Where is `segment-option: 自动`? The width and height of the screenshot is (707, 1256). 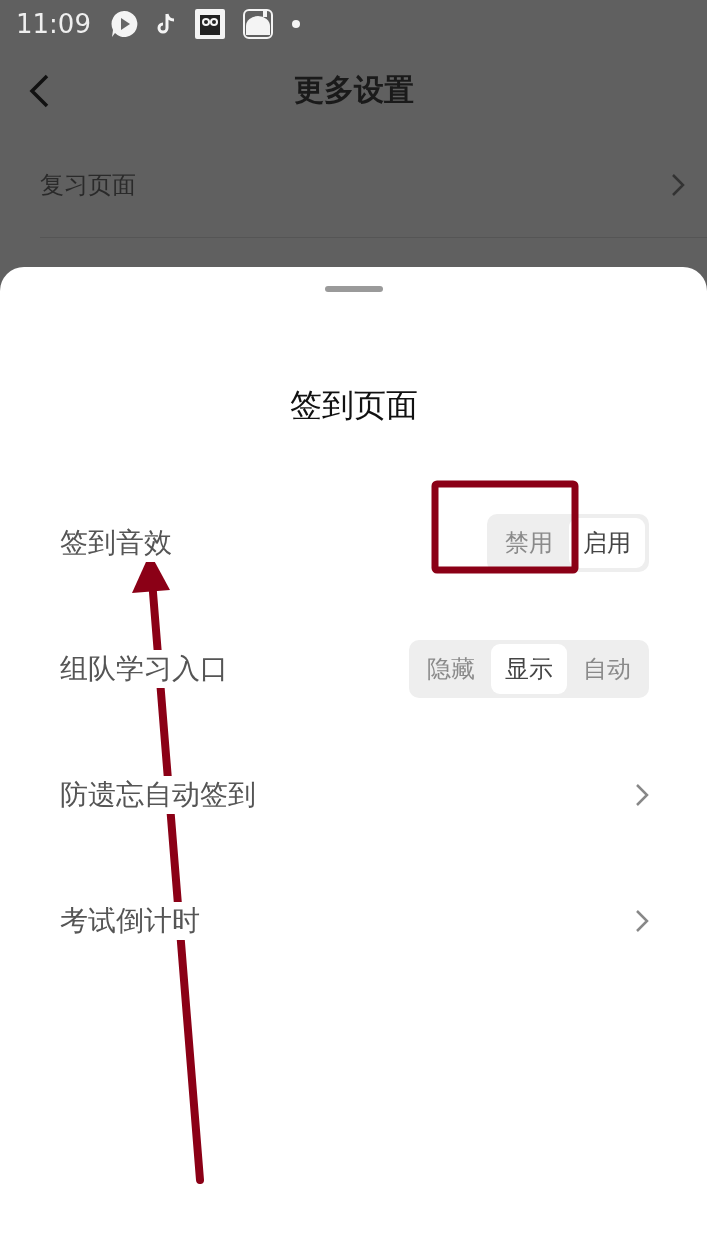 segment-option: 自动 is located at coordinates (607, 669).